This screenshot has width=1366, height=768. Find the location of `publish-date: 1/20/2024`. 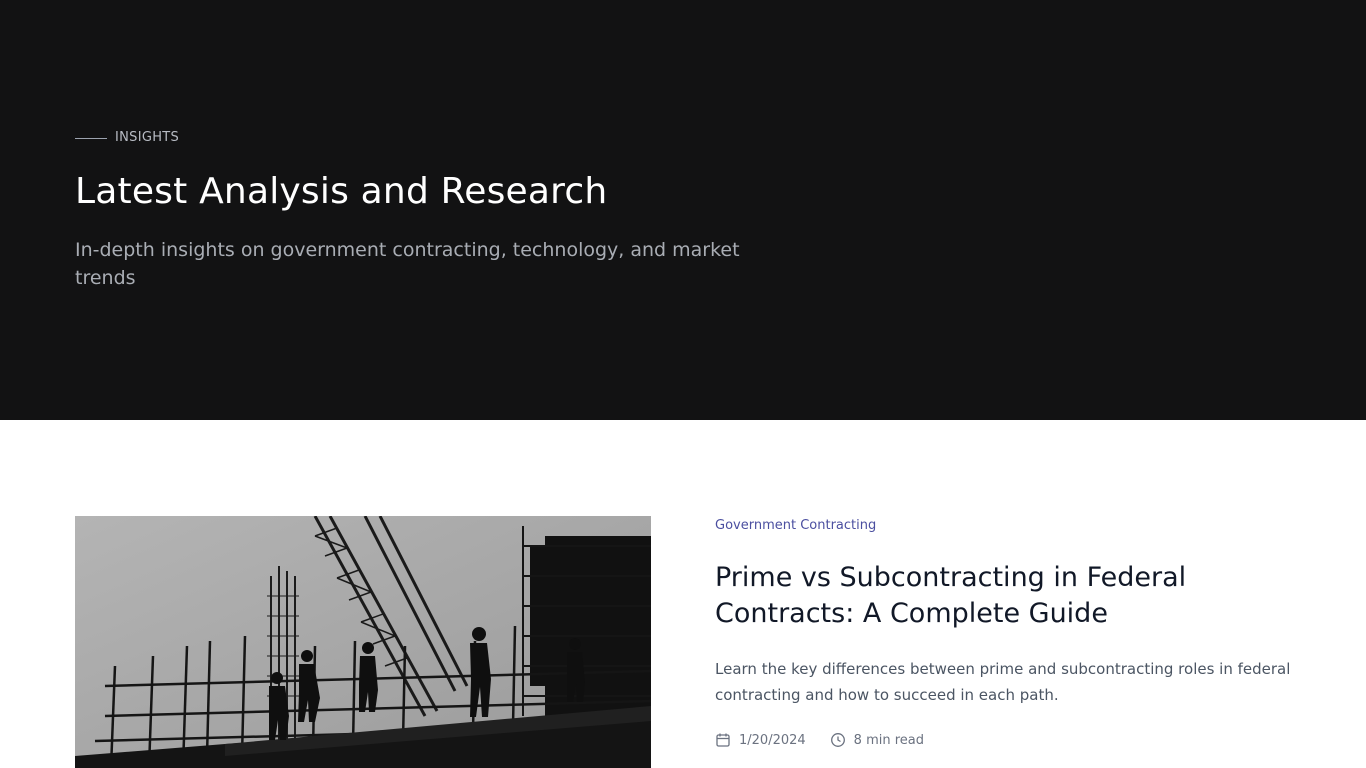

publish-date: 1/20/2024 is located at coordinates (760, 740).